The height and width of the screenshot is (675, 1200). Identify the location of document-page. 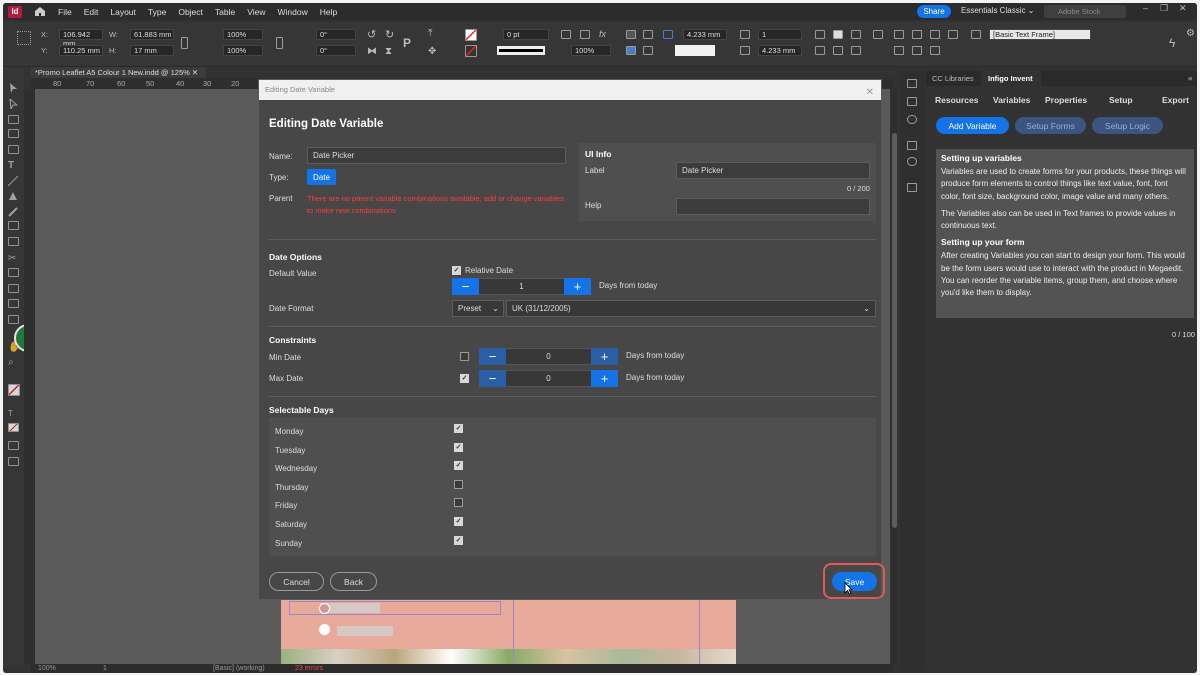
(508, 629).